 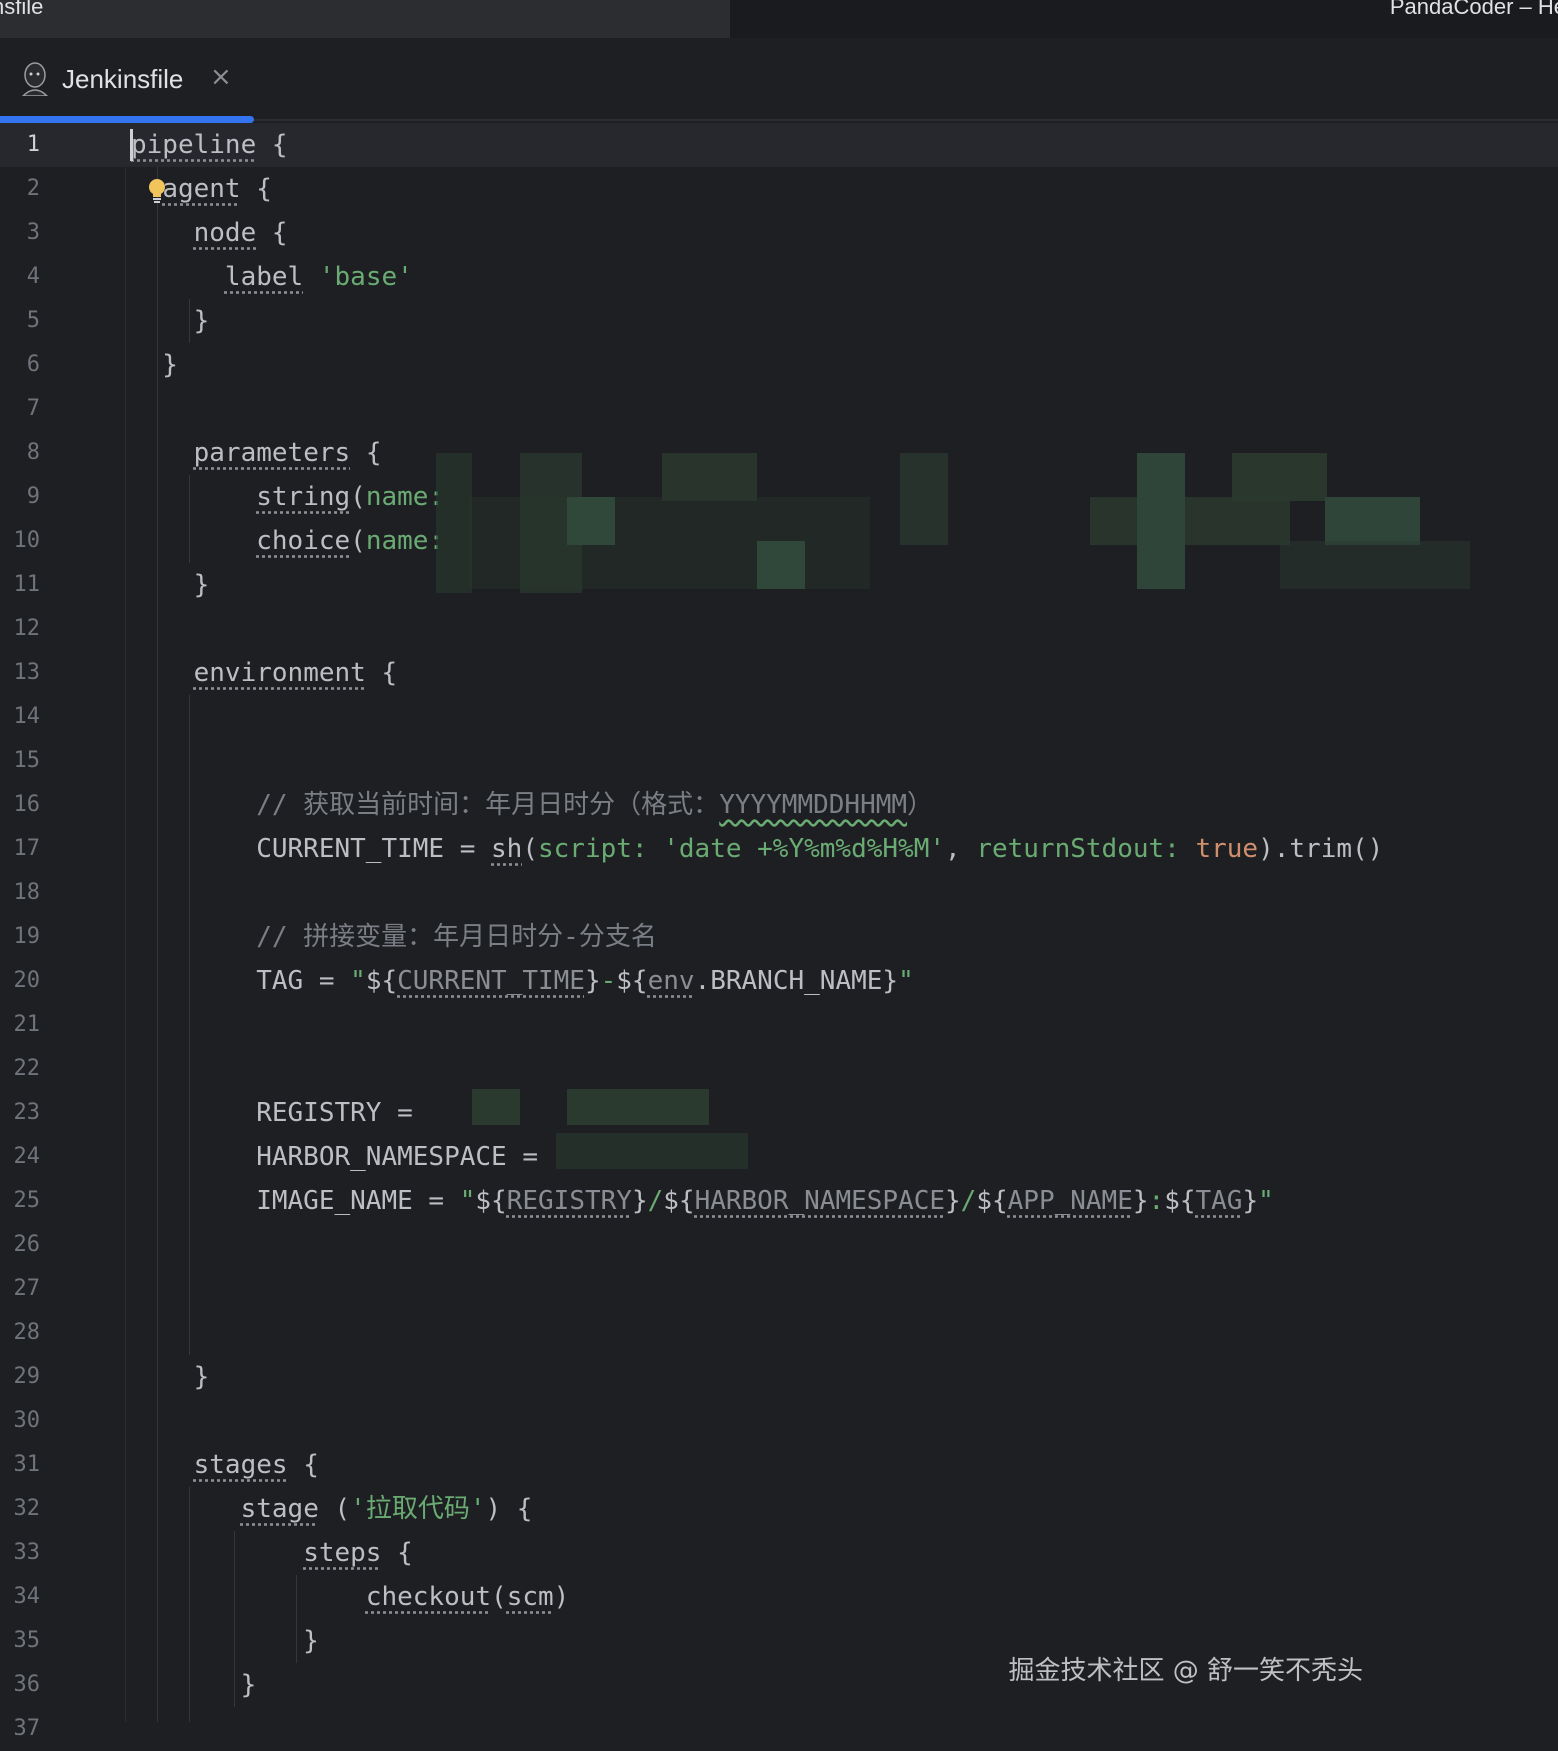 I want to click on line-number: 23, so click(x=20, y=1113).